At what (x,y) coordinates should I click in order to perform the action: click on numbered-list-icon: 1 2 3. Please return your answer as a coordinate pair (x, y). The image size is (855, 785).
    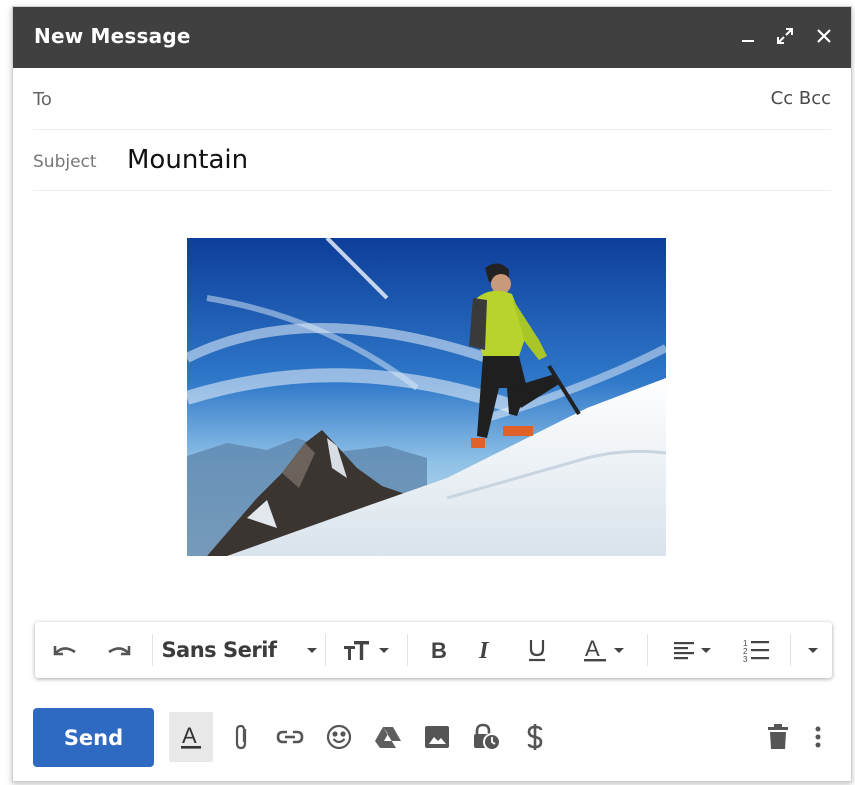
    Looking at the image, I should click on (757, 650).